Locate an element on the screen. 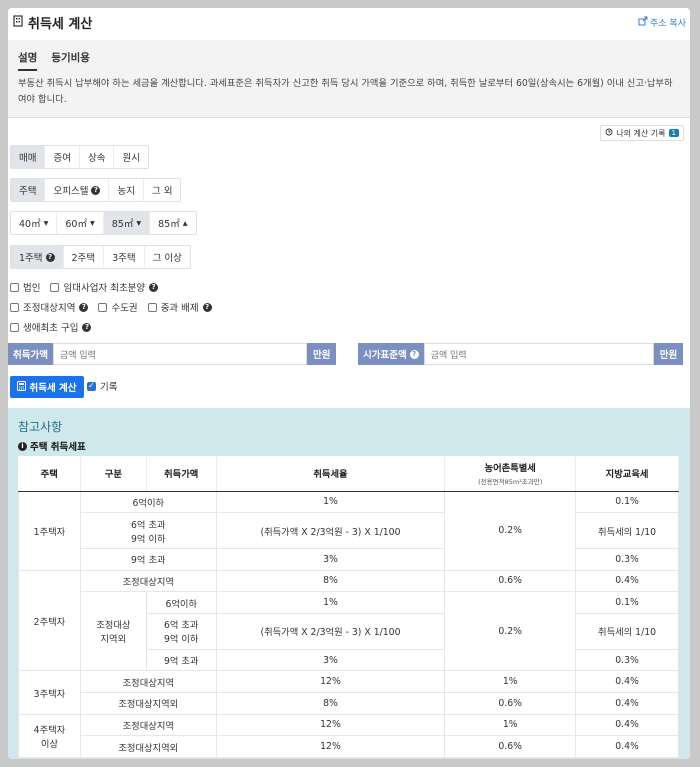 The image size is (700, 767). checkbox-row-3: 생애최초 구입? is located at coordinates (51, 327).